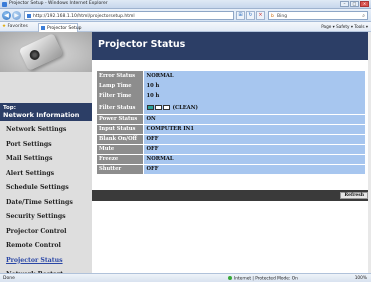 The image size is (371, 282). Describe the element at coordinates (120, 86) in the screenshot. I see `status-label: Lamp Time` at that location.